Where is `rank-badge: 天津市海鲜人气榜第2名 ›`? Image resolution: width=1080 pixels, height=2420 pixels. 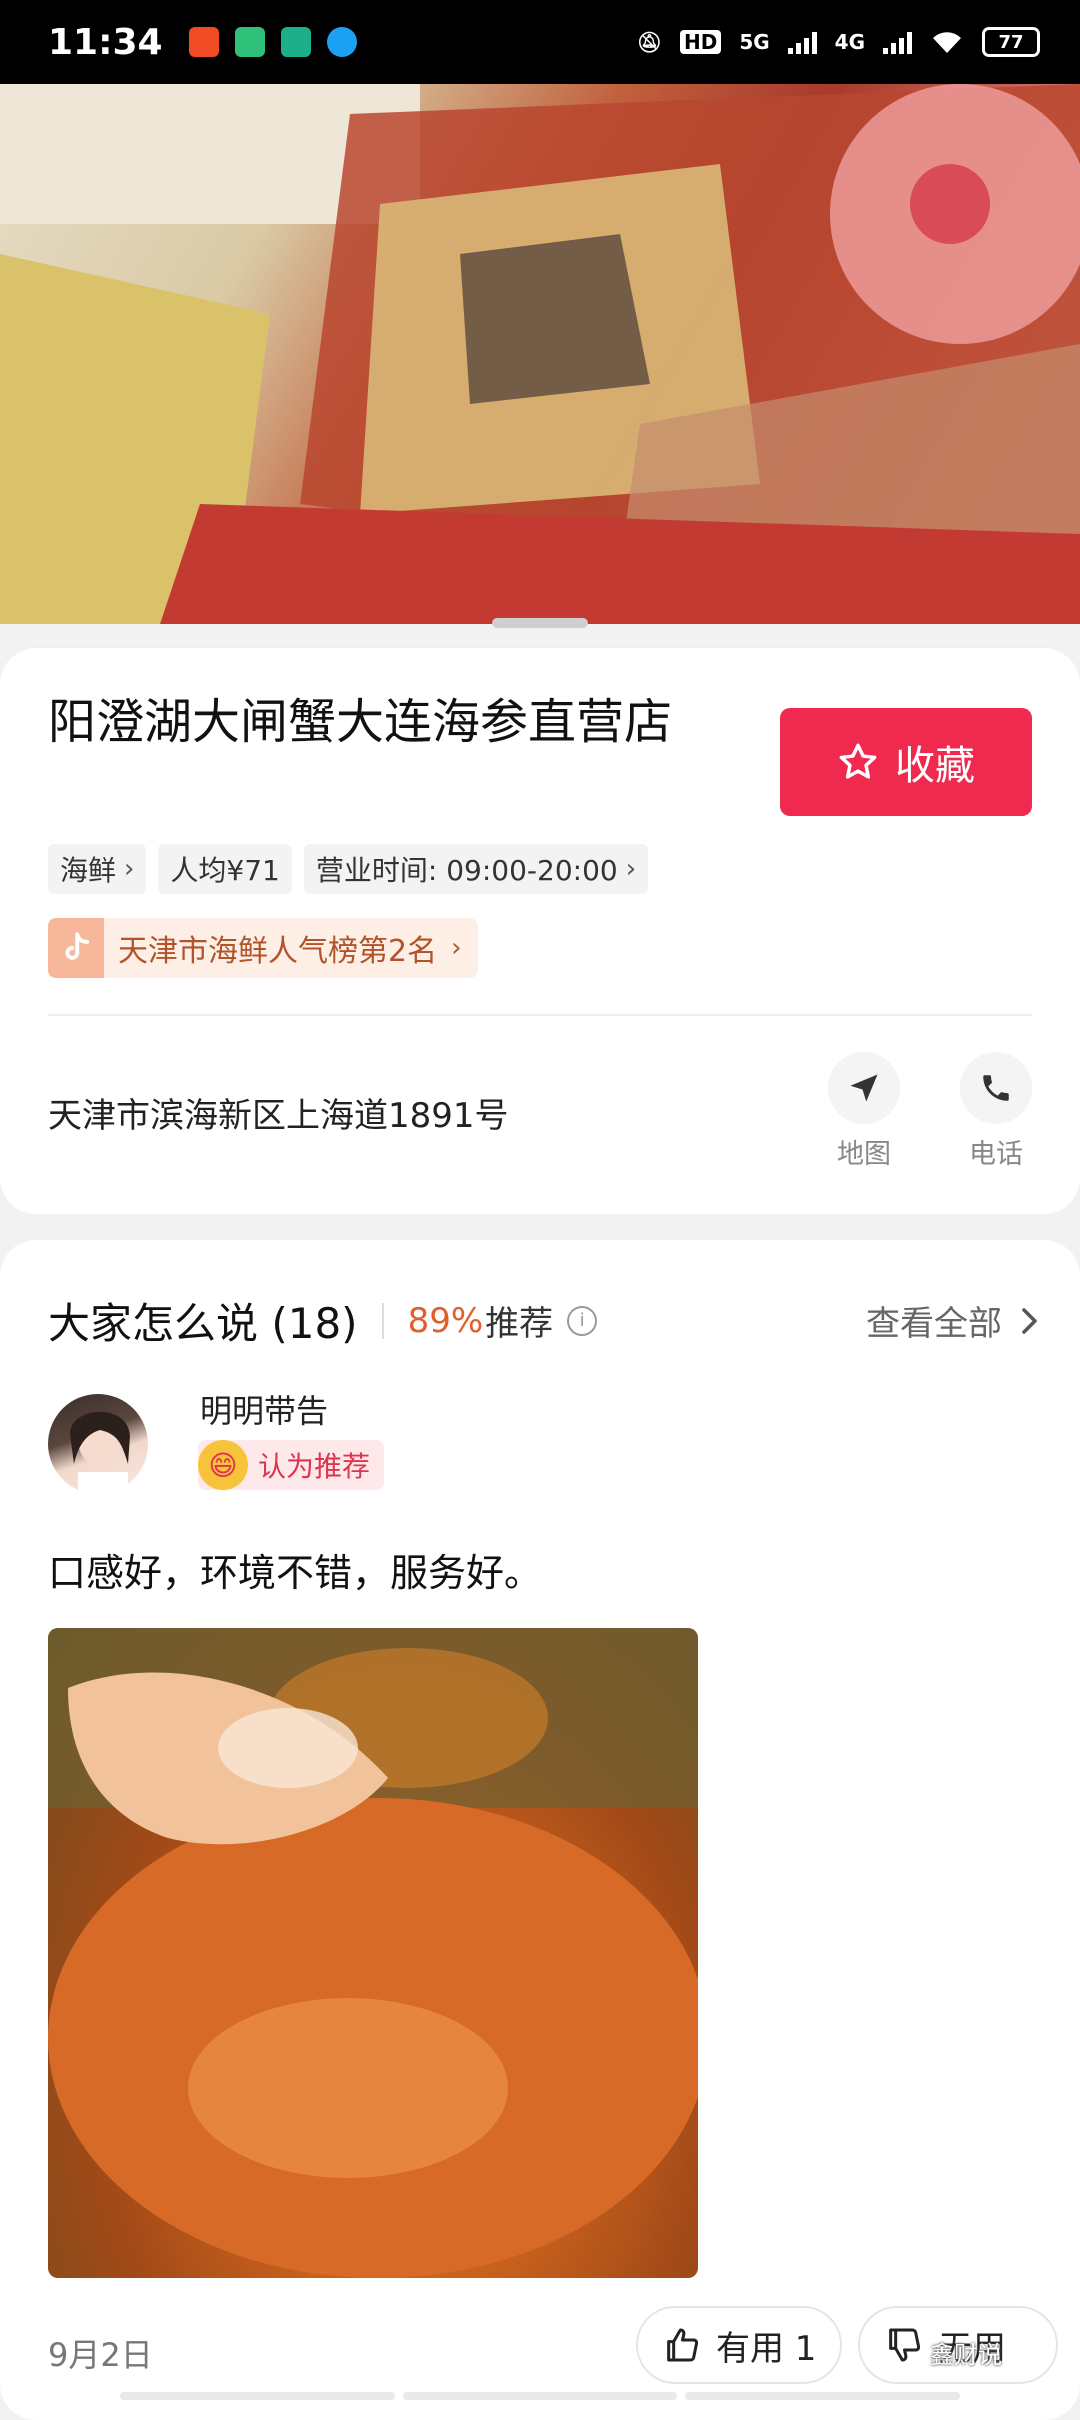 rank-badge: 天津市海鲜人气榜第2名 › is located at coordinates (263, 948).